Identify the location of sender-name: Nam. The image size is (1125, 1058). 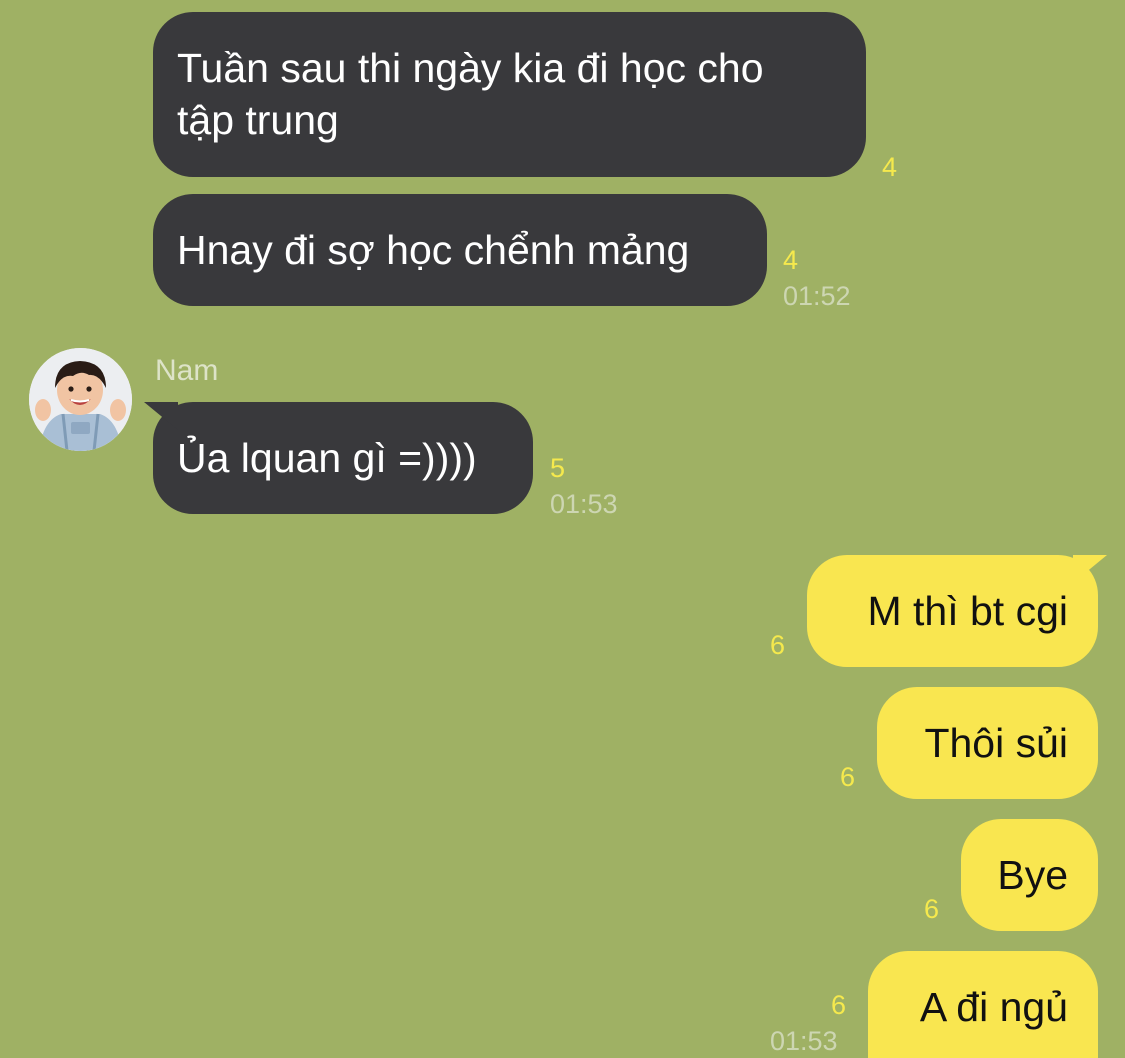
(187, 370).